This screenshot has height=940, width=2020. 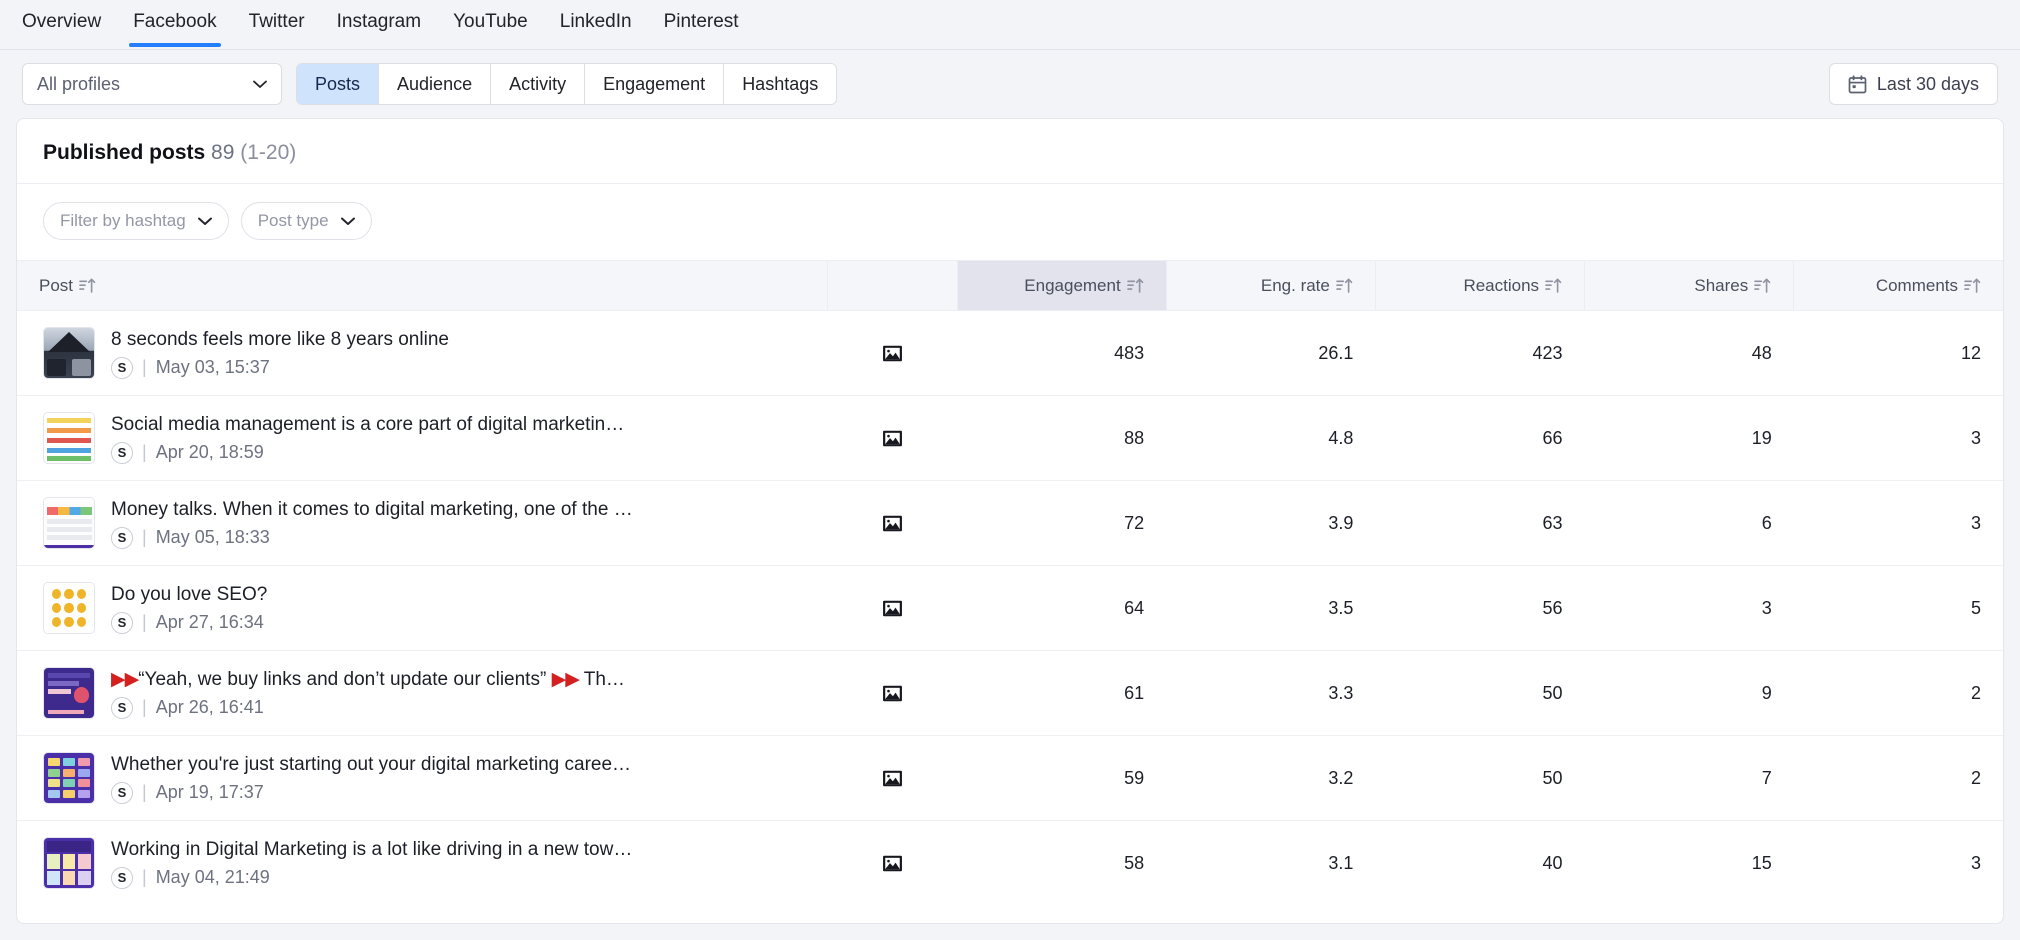 I want to click on segment-label: Engagement, so click(x=654, y=83).